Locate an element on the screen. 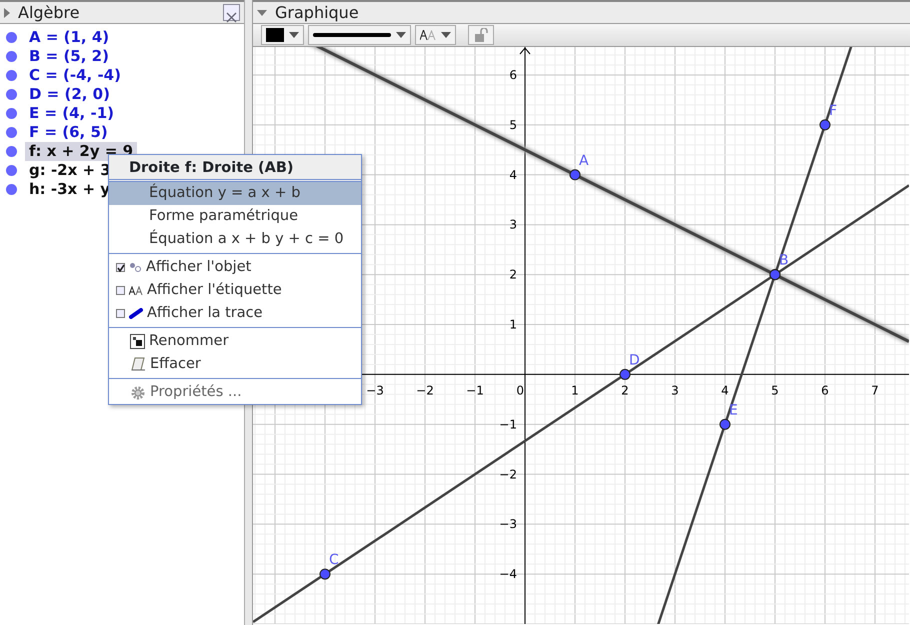  panel-title: Graphique is located at coordinates (317, 13).